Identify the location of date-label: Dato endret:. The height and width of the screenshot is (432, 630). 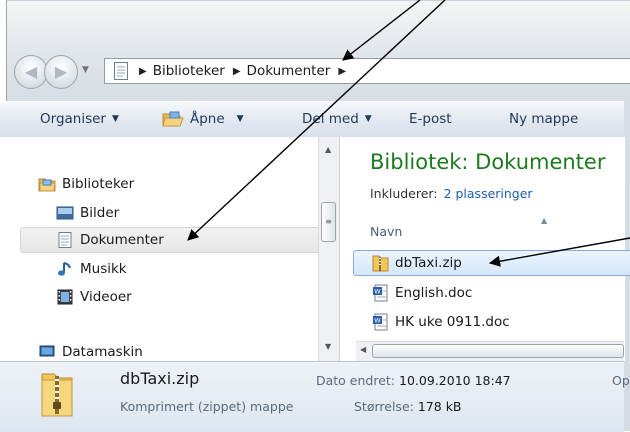
(356, 380).